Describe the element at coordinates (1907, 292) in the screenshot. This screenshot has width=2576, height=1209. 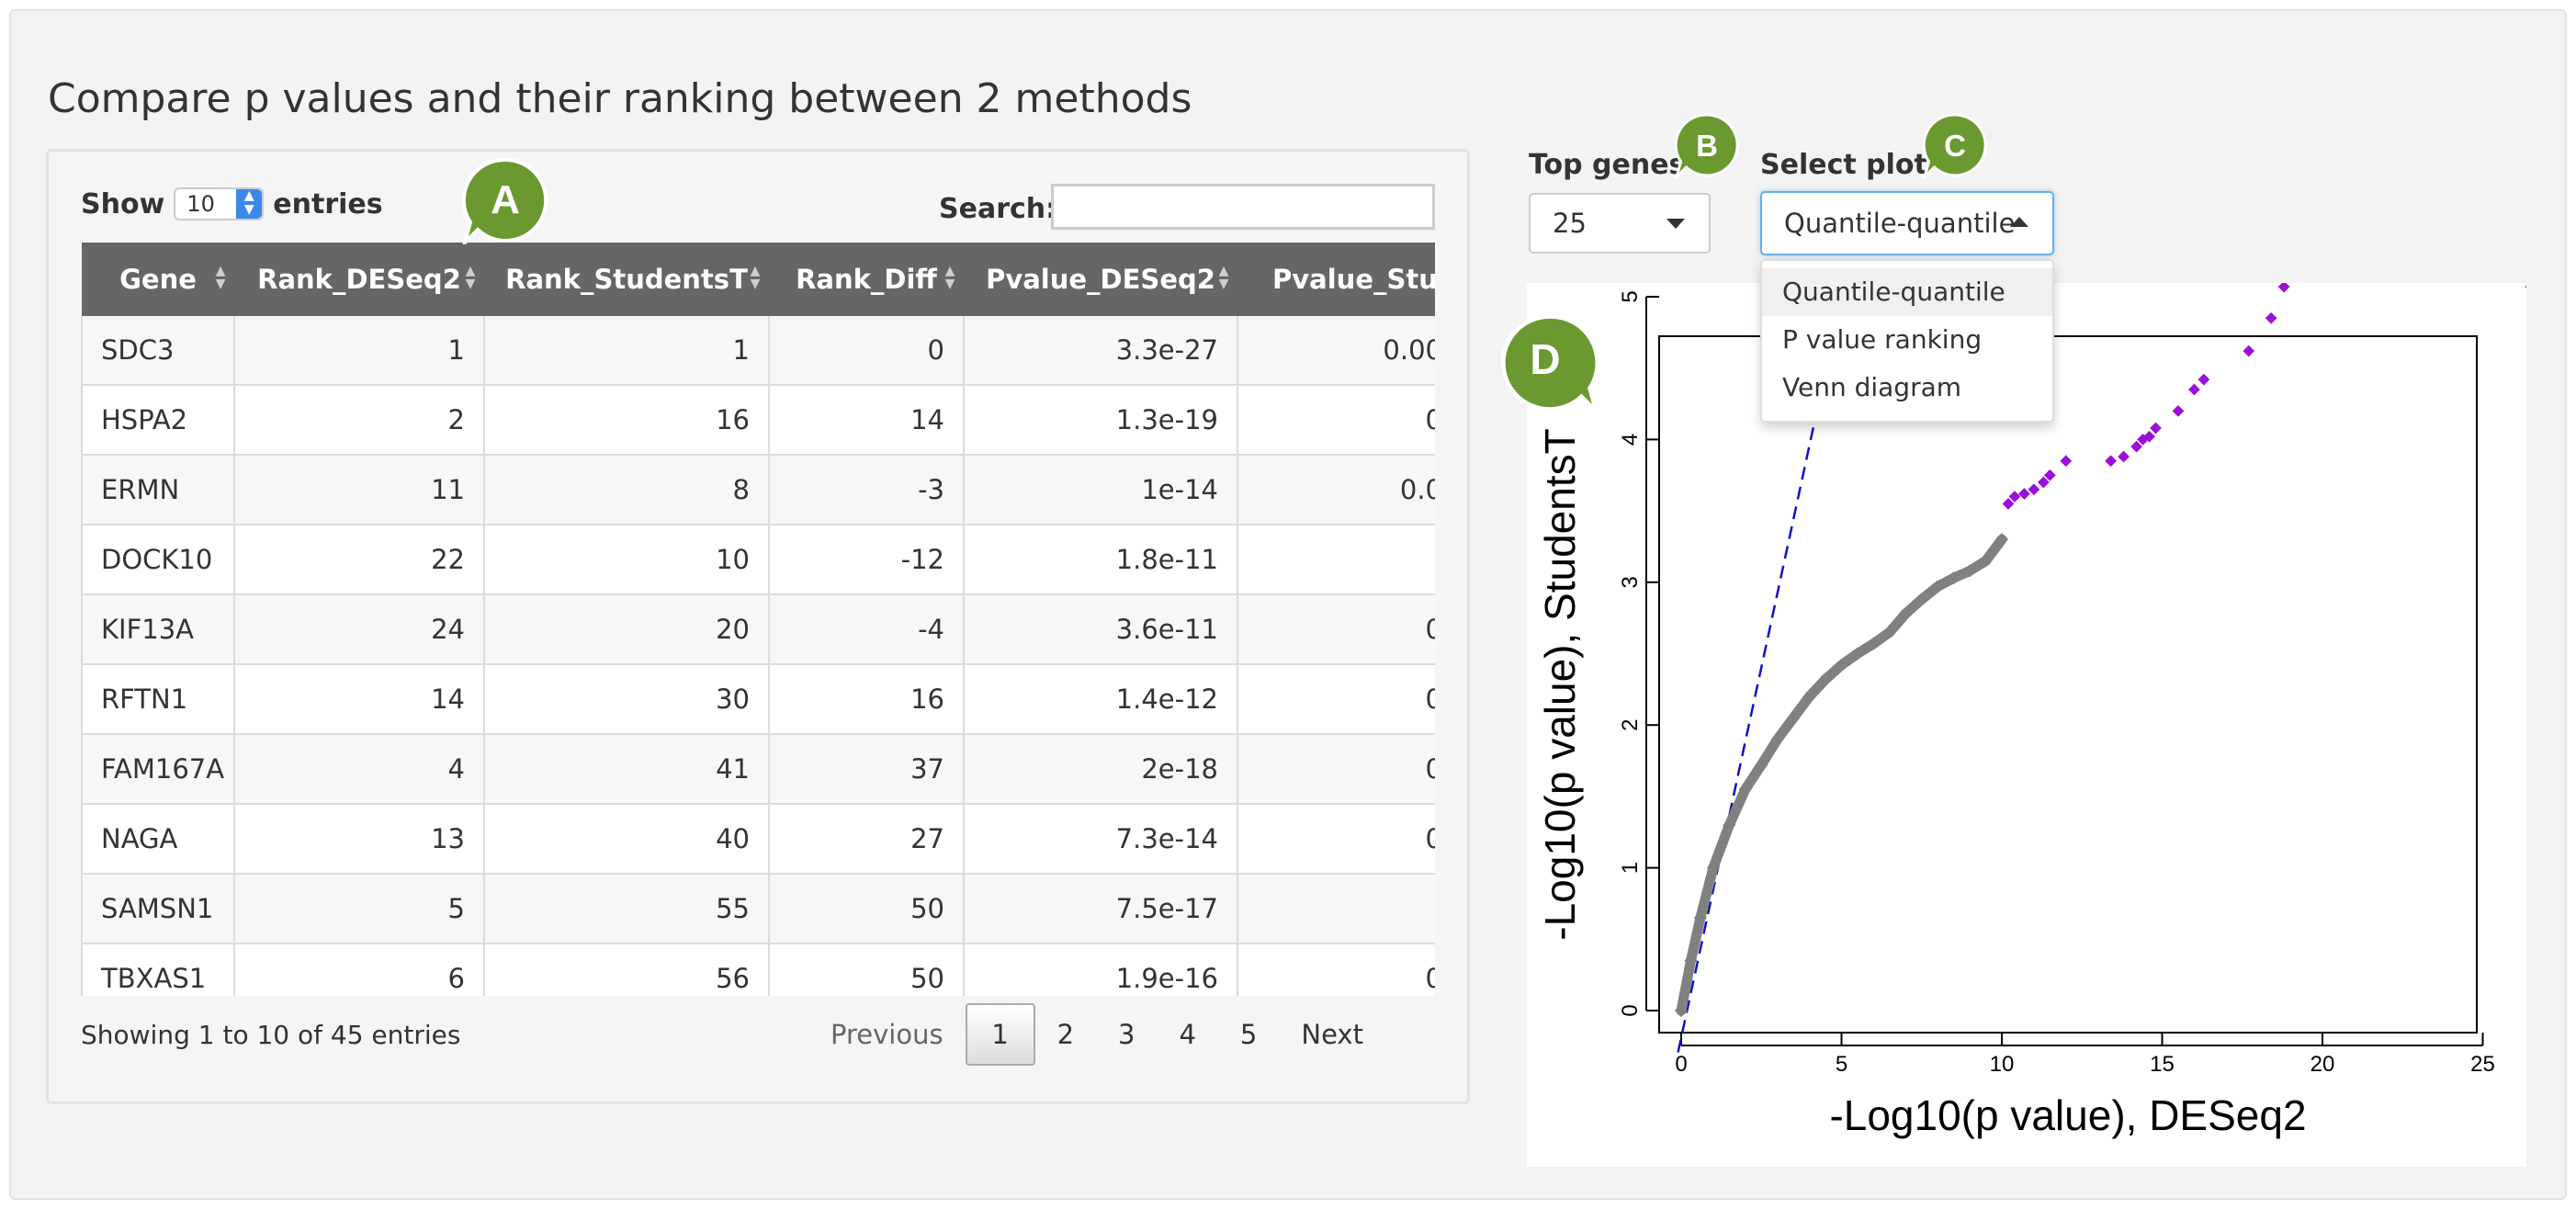
I see `option-quantile-quantile: Quantile-quantile` at that location.